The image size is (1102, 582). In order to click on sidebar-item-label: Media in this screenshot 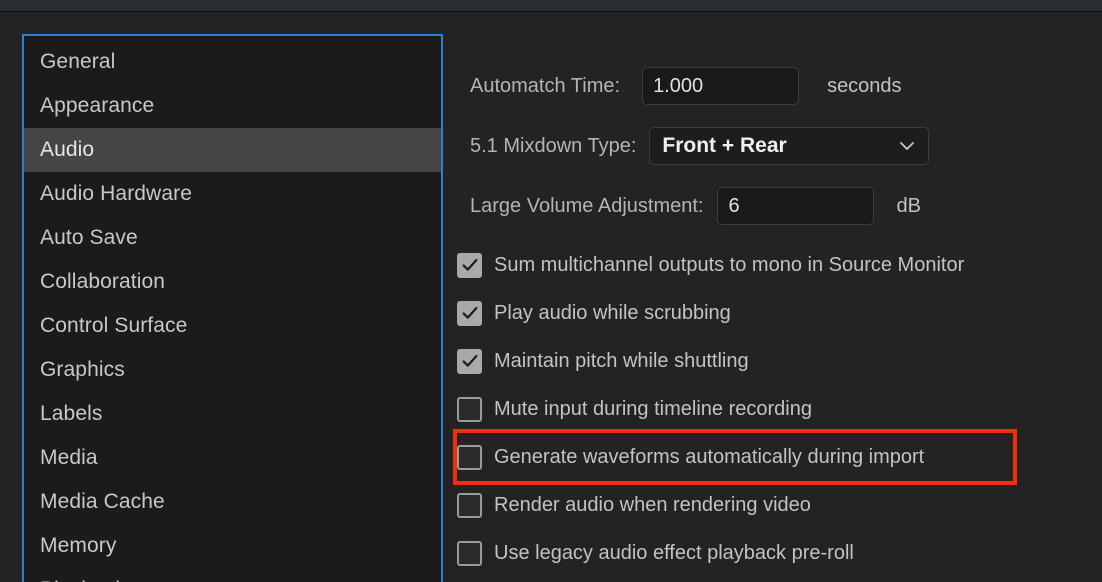, I will do `click(69, 457)`.